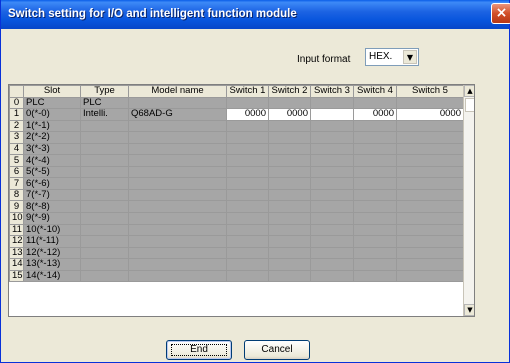 This screenshot has width=510, height=363. What do you see at coordinates (236, 137) in the screenshot?
I see `table-row: 3 2(*-2)` at bounding box center [236, 137].